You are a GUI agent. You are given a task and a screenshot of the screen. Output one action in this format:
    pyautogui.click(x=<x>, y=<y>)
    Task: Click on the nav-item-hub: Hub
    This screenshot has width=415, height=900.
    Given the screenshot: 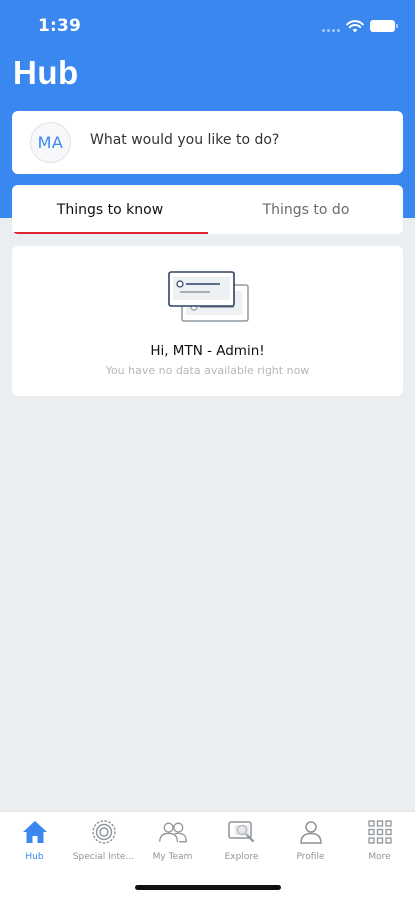 What is the action you would take?
    pyautogui.click(x=34, y=843)
    